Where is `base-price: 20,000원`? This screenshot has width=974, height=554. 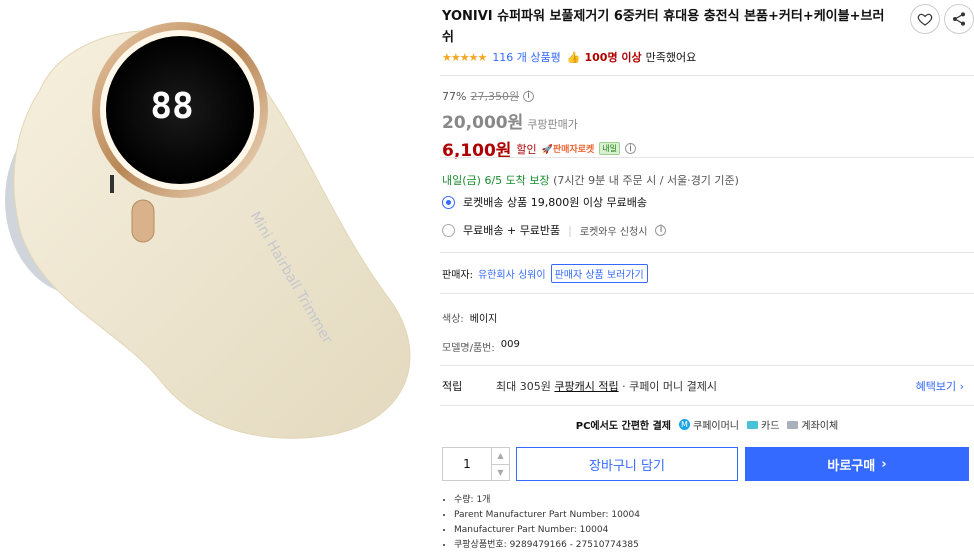
base-price: 20,000원 is located at coordinates (483, 123).